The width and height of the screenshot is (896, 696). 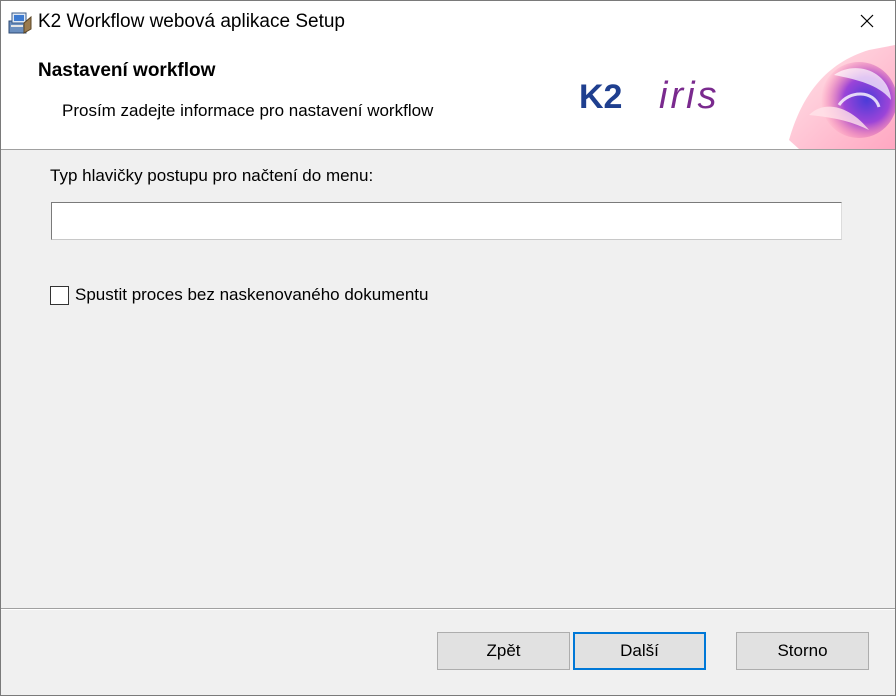 I want to click on k2-iris-logo: K2 iris, so click(x=649, y=96).